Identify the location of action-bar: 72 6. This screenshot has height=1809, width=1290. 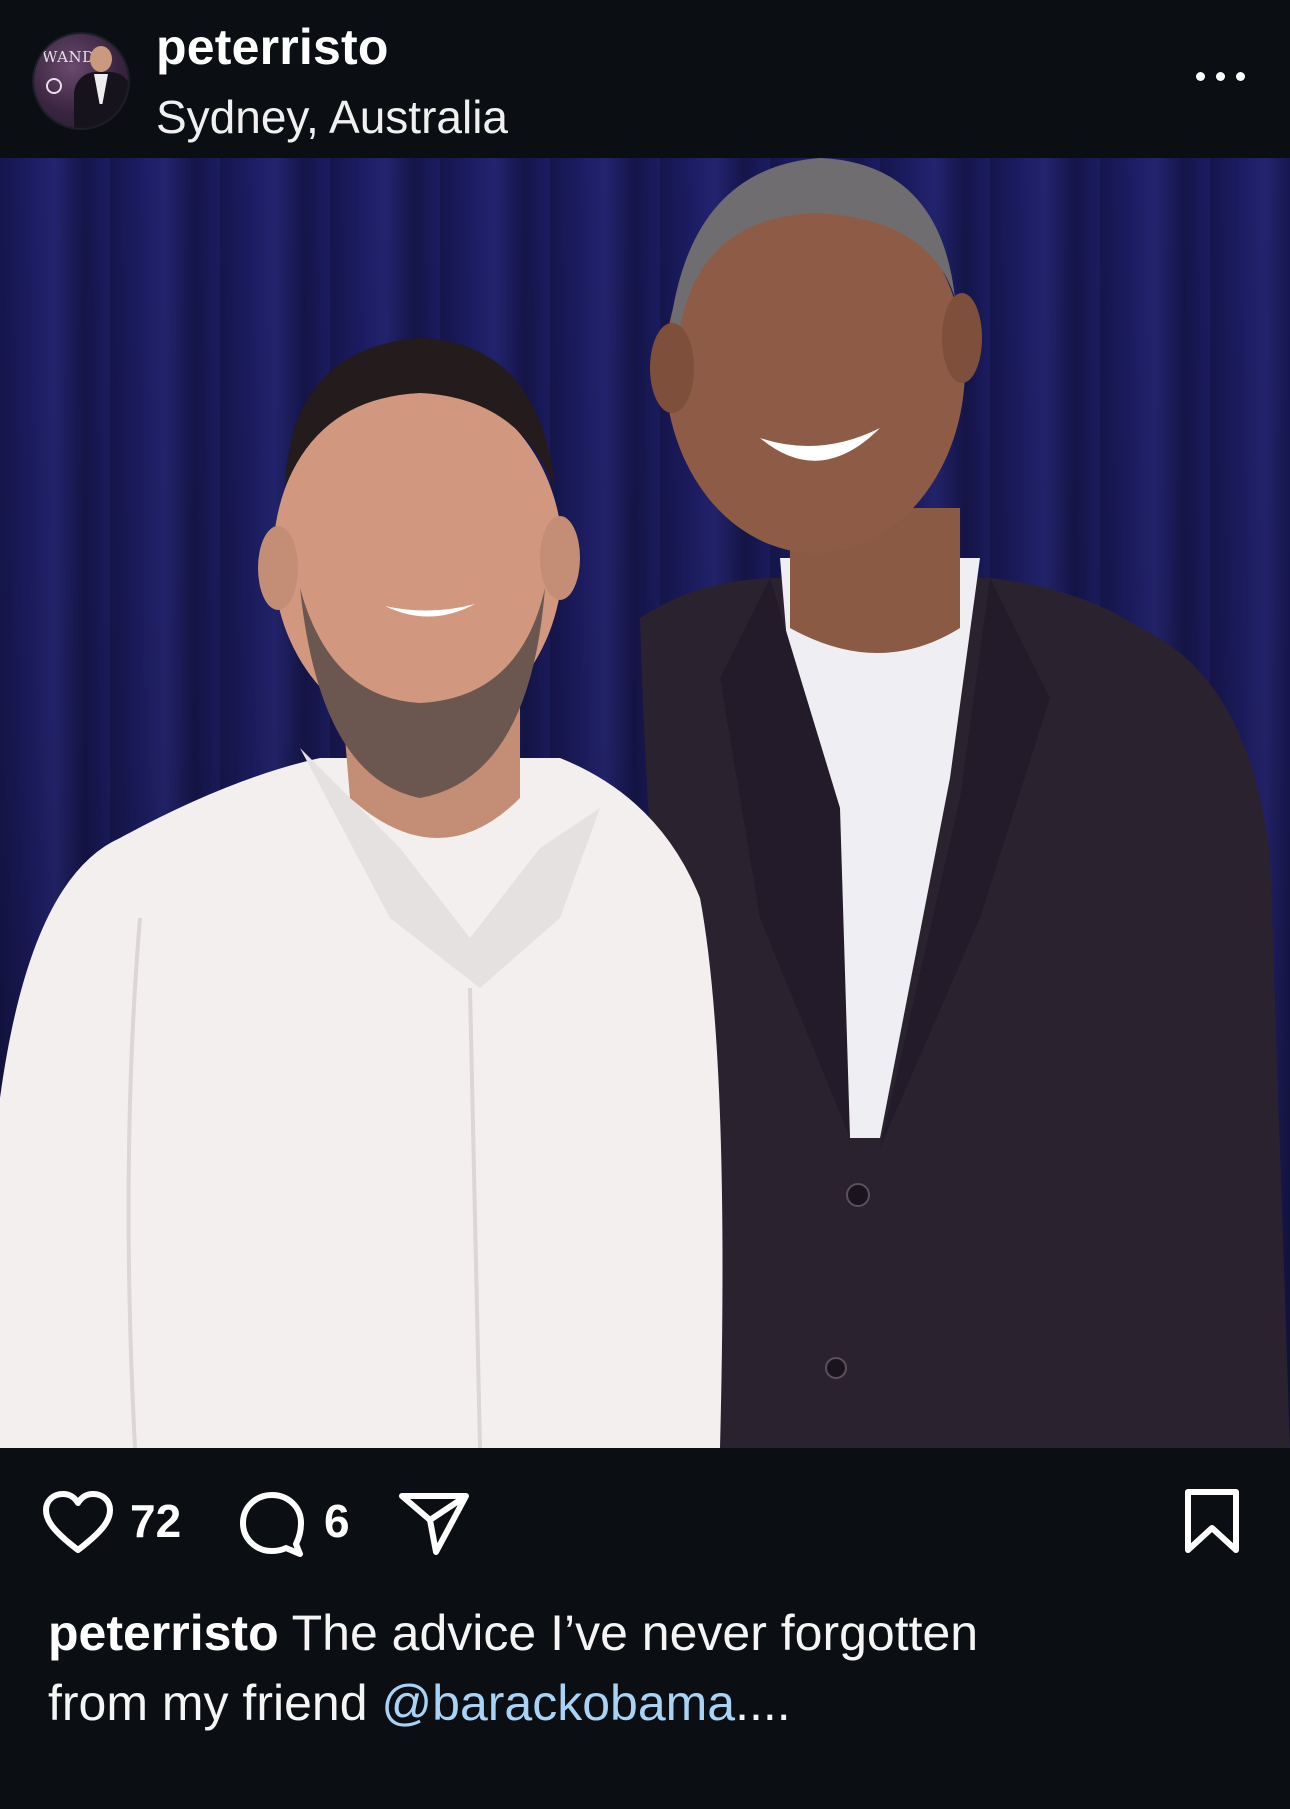
(645, 1523).